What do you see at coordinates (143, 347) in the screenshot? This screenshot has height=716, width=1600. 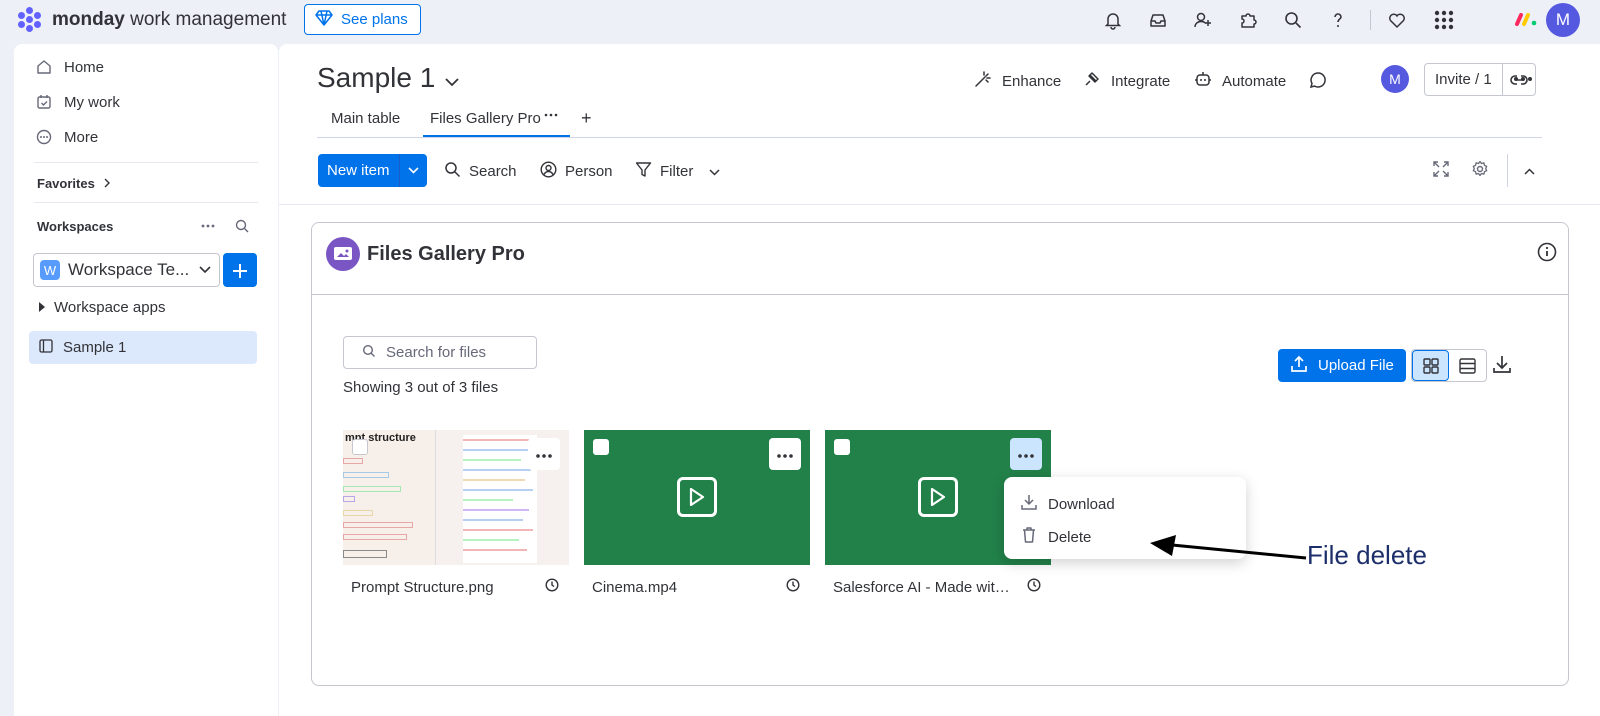 I see `sidebar-item-board: Sample 1` at bounding box center [143, 347].